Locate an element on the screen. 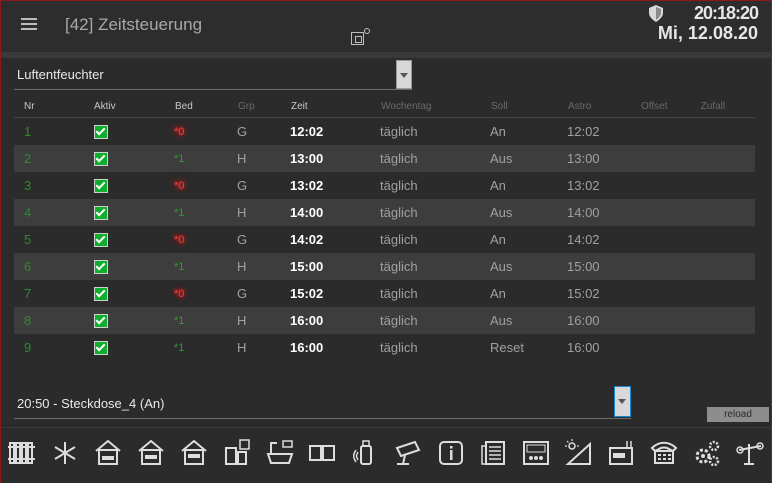 The height and width of the screenshot is (483, 772). info-icon is located at coordinates (451, 453).